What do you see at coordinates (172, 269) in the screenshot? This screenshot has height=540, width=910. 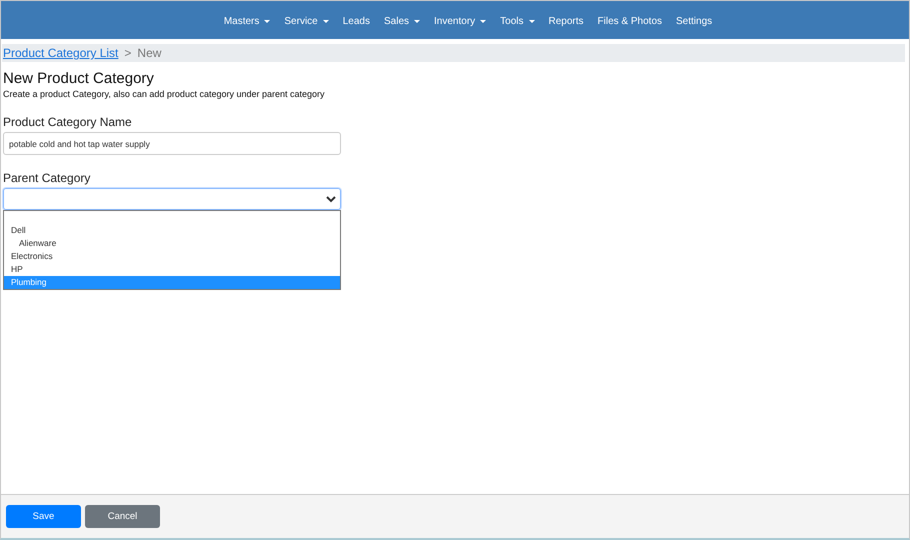 I see `dropdown-option: HP` at bounding box center [172, 269].